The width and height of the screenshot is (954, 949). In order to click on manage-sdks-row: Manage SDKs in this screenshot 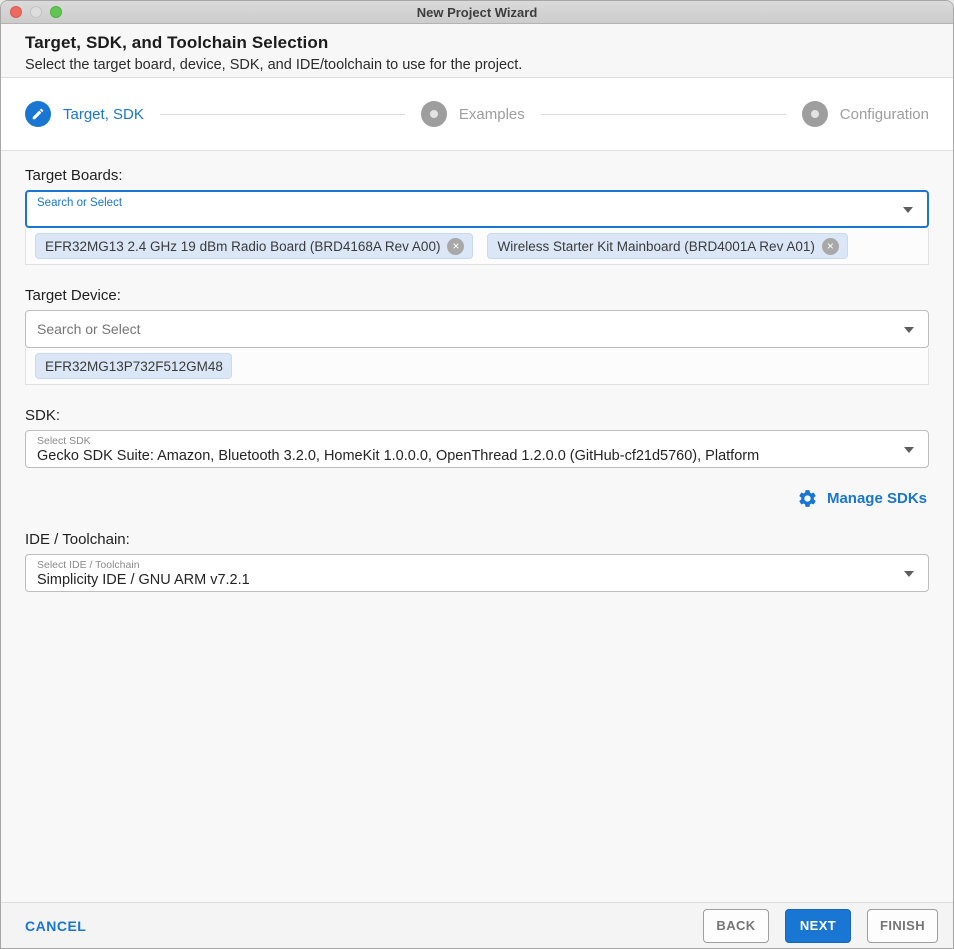, I will do `click(476, 498)`.